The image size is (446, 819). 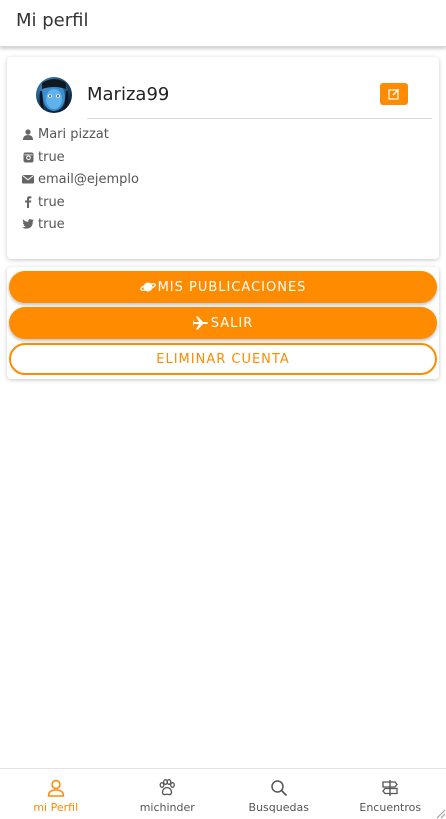 I want to click on facebook-row: true, so click(x=43, y=202).